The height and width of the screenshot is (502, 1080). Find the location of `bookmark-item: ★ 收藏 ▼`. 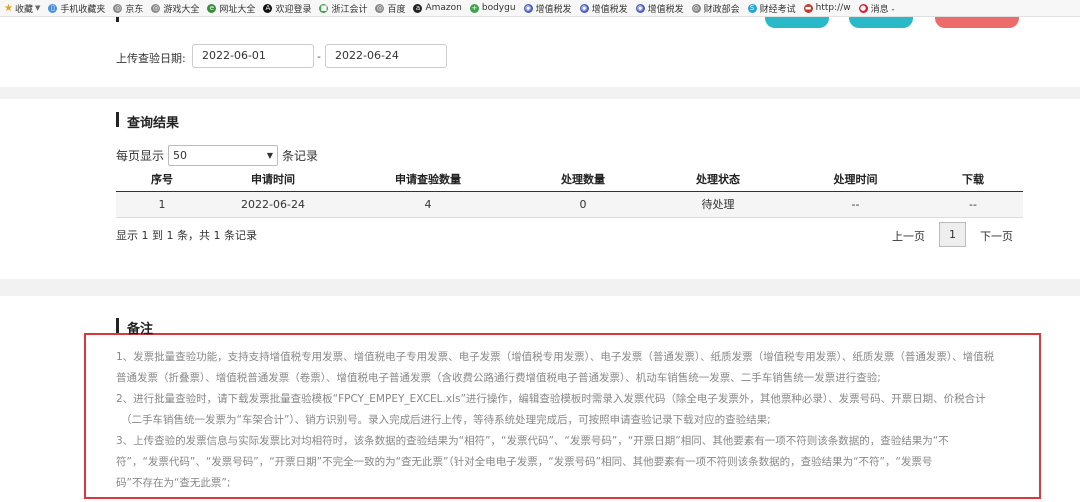

bookmark-item: ★ 收藏 ▼ is located at coordinates (22, 8).